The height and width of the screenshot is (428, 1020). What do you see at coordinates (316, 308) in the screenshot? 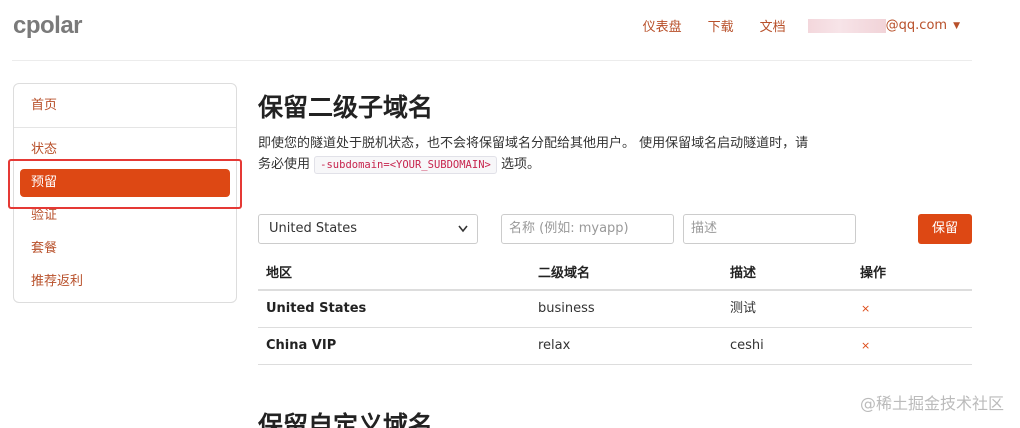
I see `row-region: United States` at bounding box center [316, 308].